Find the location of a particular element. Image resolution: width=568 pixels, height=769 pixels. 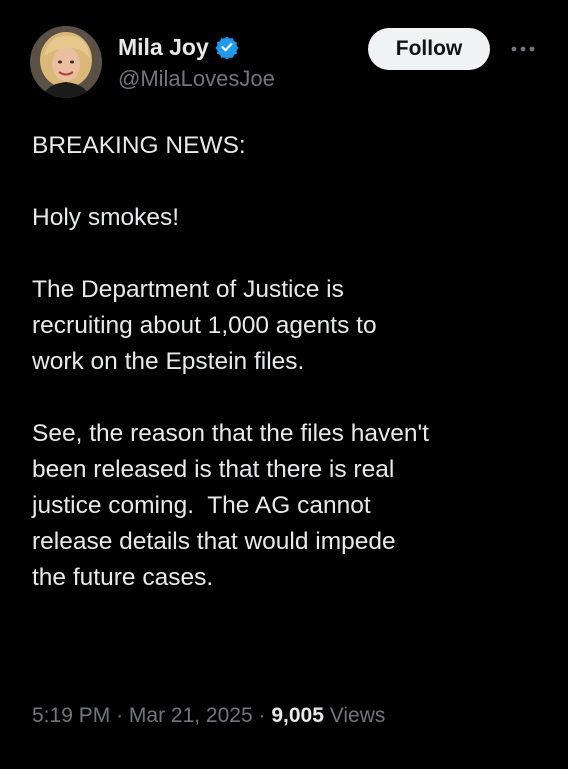

tweet-line: release details that would impede is located at coordinates (214, 541).